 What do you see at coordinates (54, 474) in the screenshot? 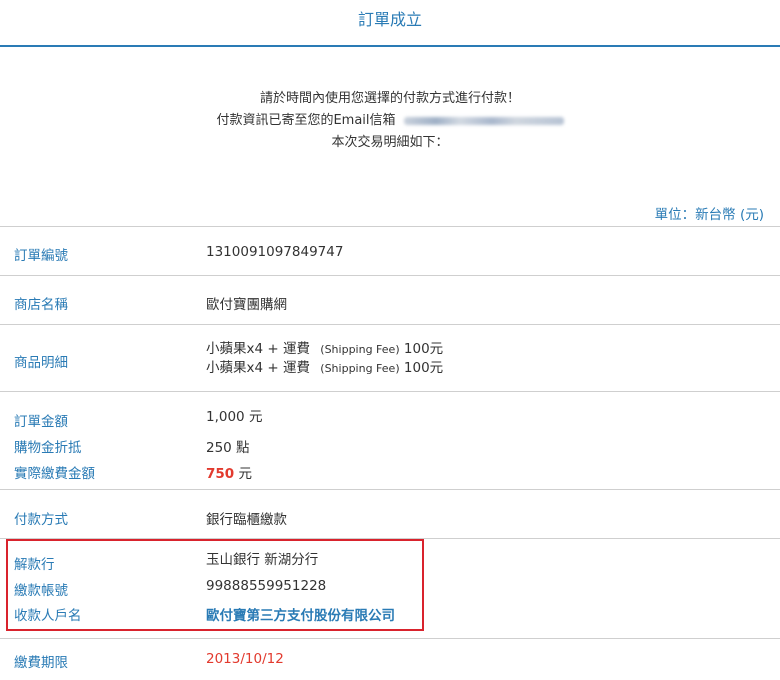
I see `actual-amount-label: 實際繳費金額` at bounding box center [54, 474].